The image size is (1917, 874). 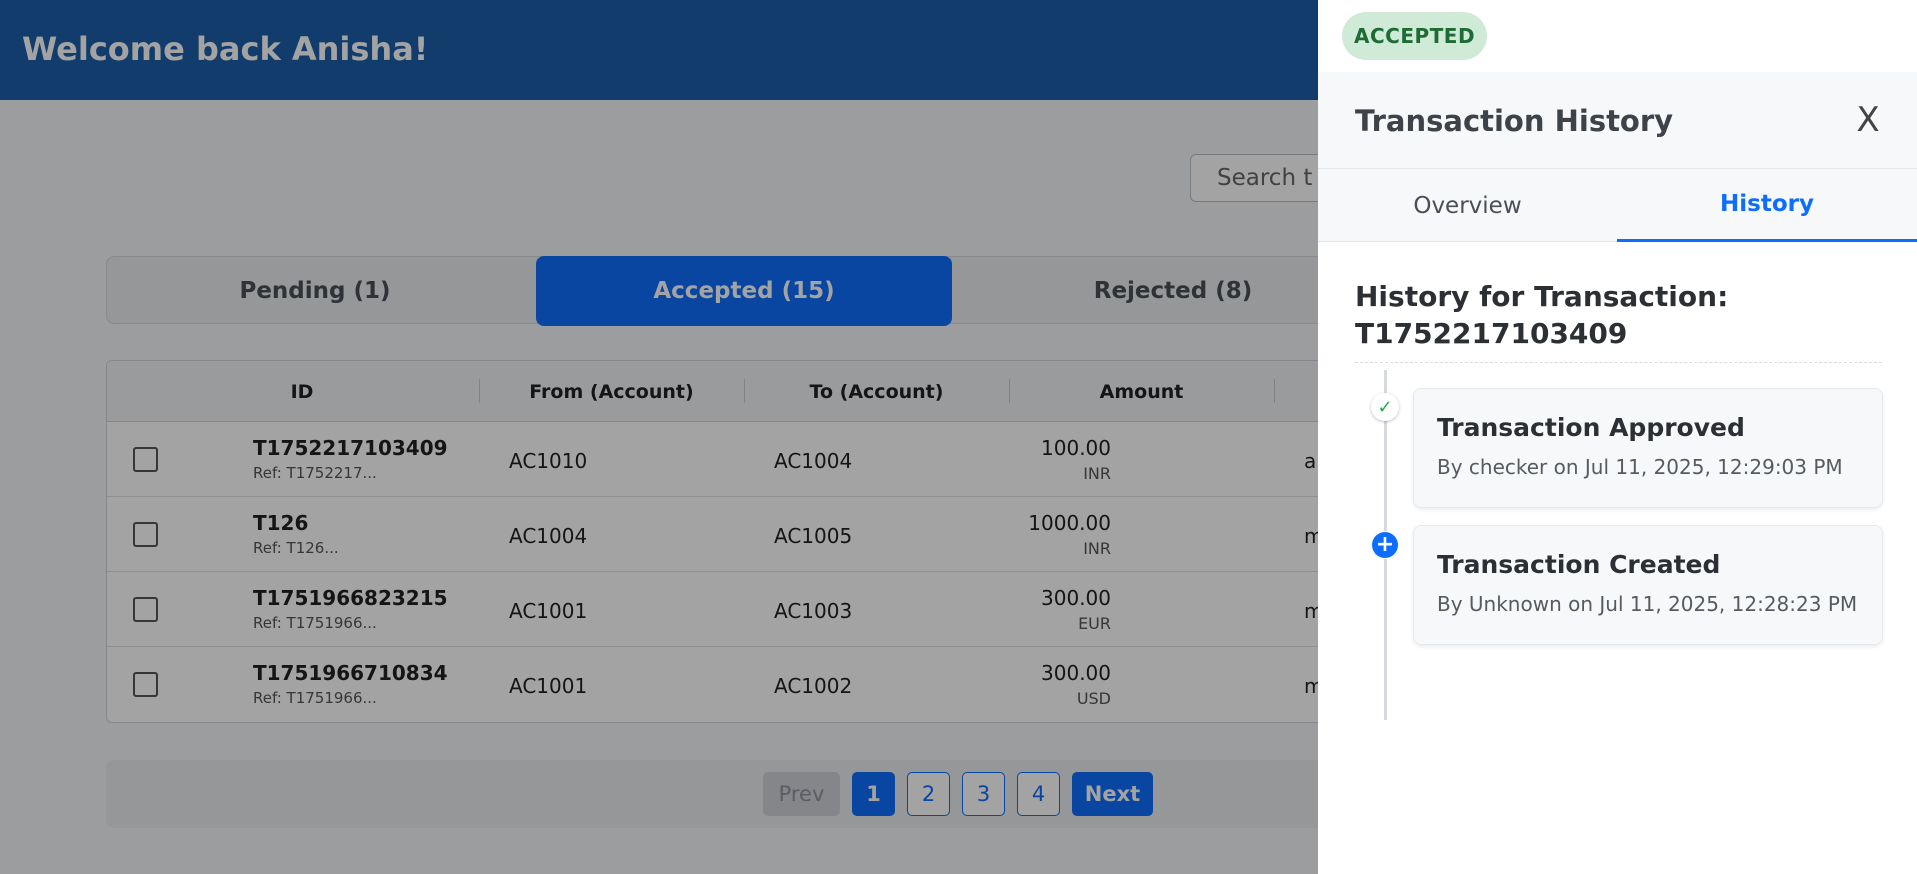 What do you see at coordinates (1640, 467) in the screenshot?
I see `event-meta: By checker on Jul 11, 2025, 12:29:03 PM` at bounding box center [1640, 467].